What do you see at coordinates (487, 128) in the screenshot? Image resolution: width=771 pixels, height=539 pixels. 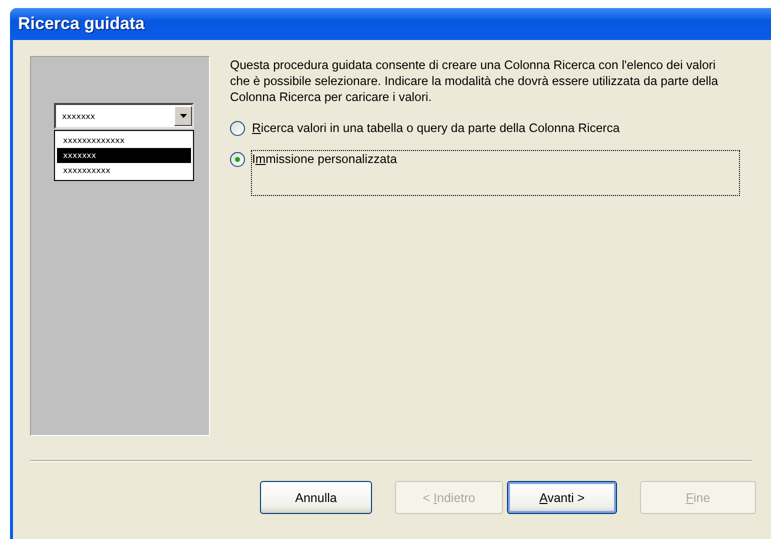 I see `option-label: Ricerca valori in una tabella o query da parte della Colonna Ricerca` at bounding box center [487, 128].